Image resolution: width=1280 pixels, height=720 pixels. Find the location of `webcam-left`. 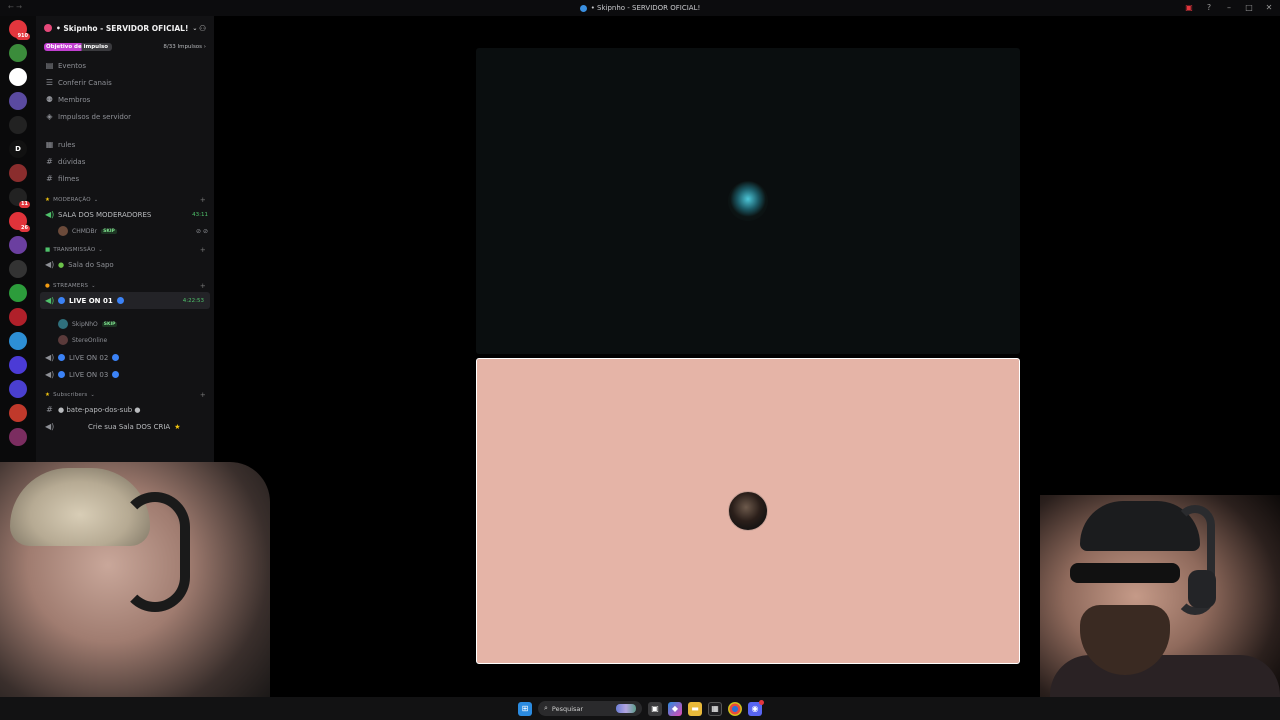

webcam-left is located at coordinates (135, 591).